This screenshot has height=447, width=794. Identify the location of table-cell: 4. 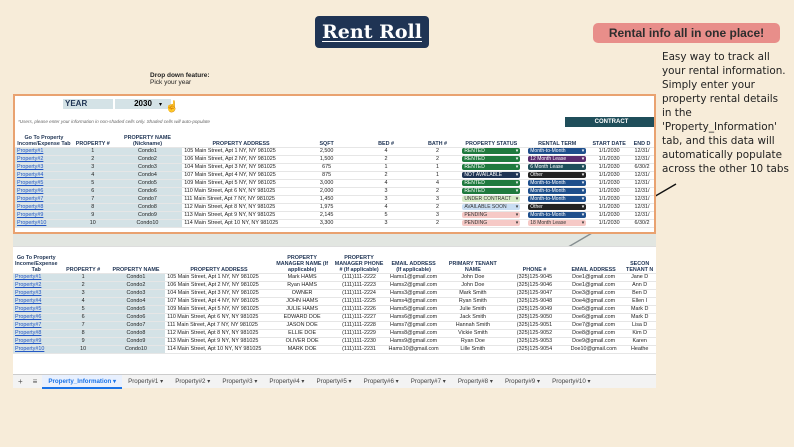
(437, 183).